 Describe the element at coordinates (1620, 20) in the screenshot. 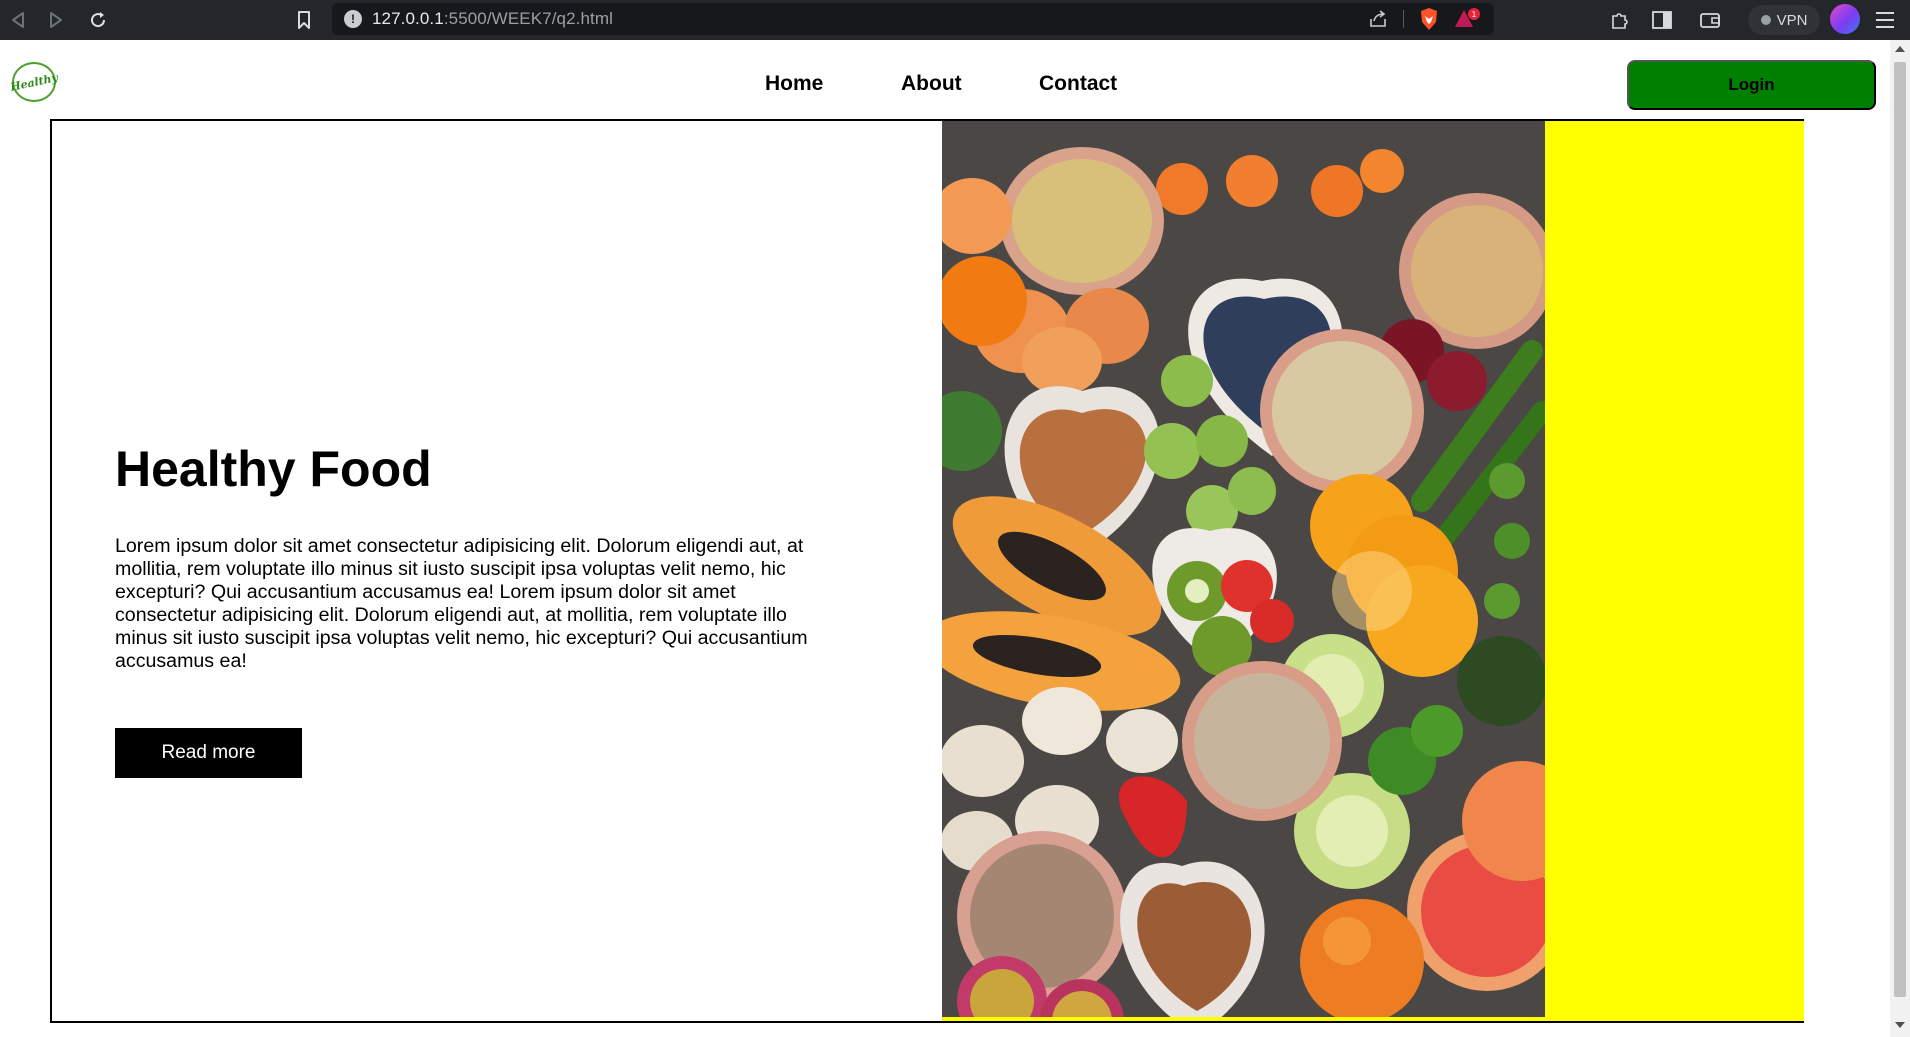

I see `extensions-icon` at that location.